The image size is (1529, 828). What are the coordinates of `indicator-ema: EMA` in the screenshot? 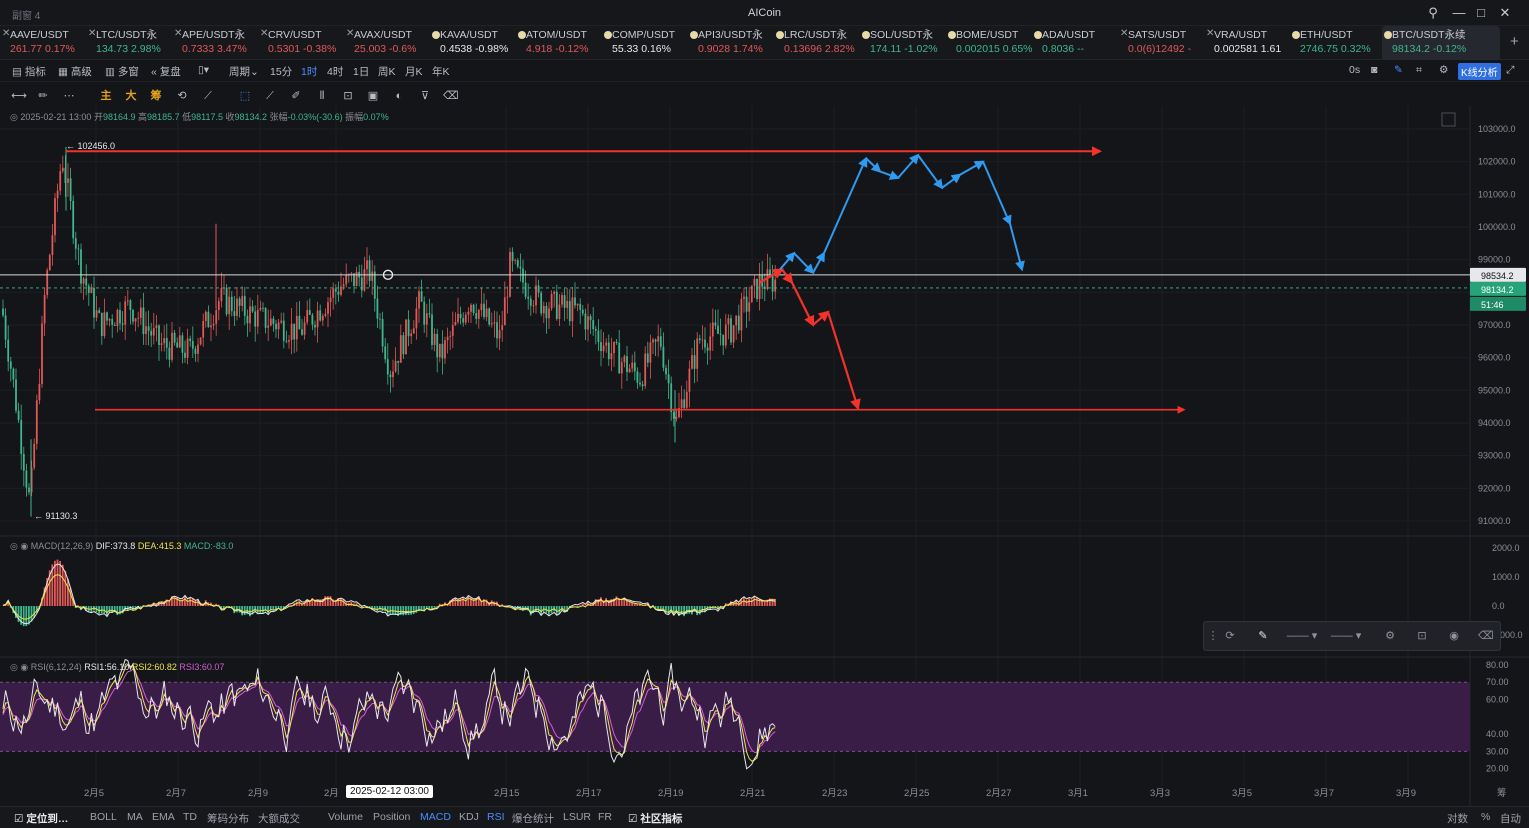 It's located at (163, 817).